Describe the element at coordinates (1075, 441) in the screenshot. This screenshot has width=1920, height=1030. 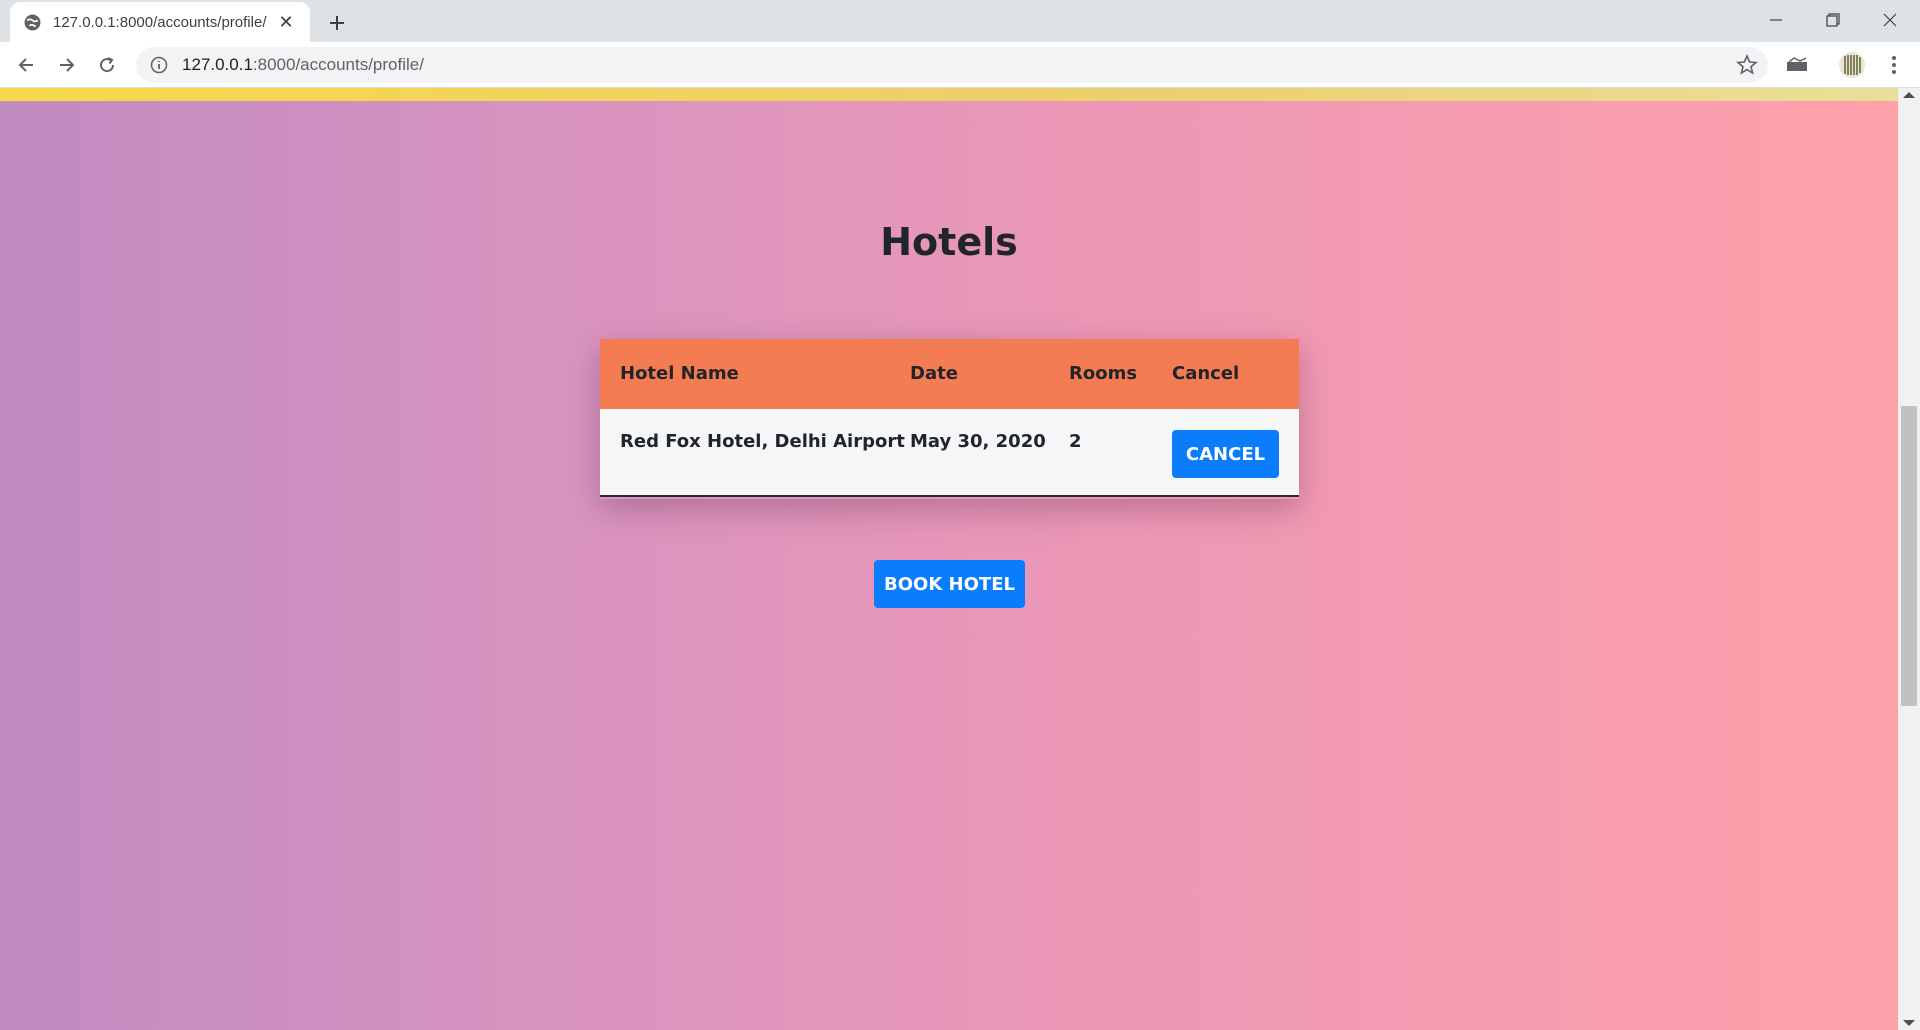
I see `cell-rooms: 2` at that location.